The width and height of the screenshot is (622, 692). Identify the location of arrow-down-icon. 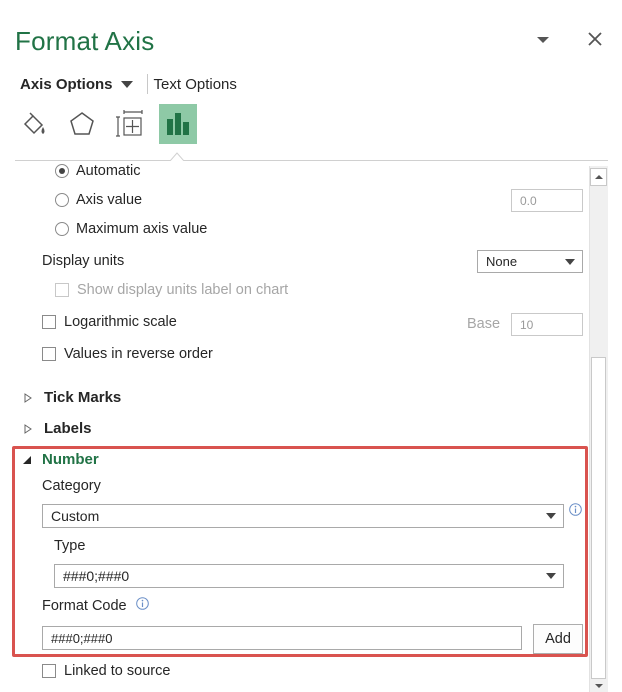
(598, 685).